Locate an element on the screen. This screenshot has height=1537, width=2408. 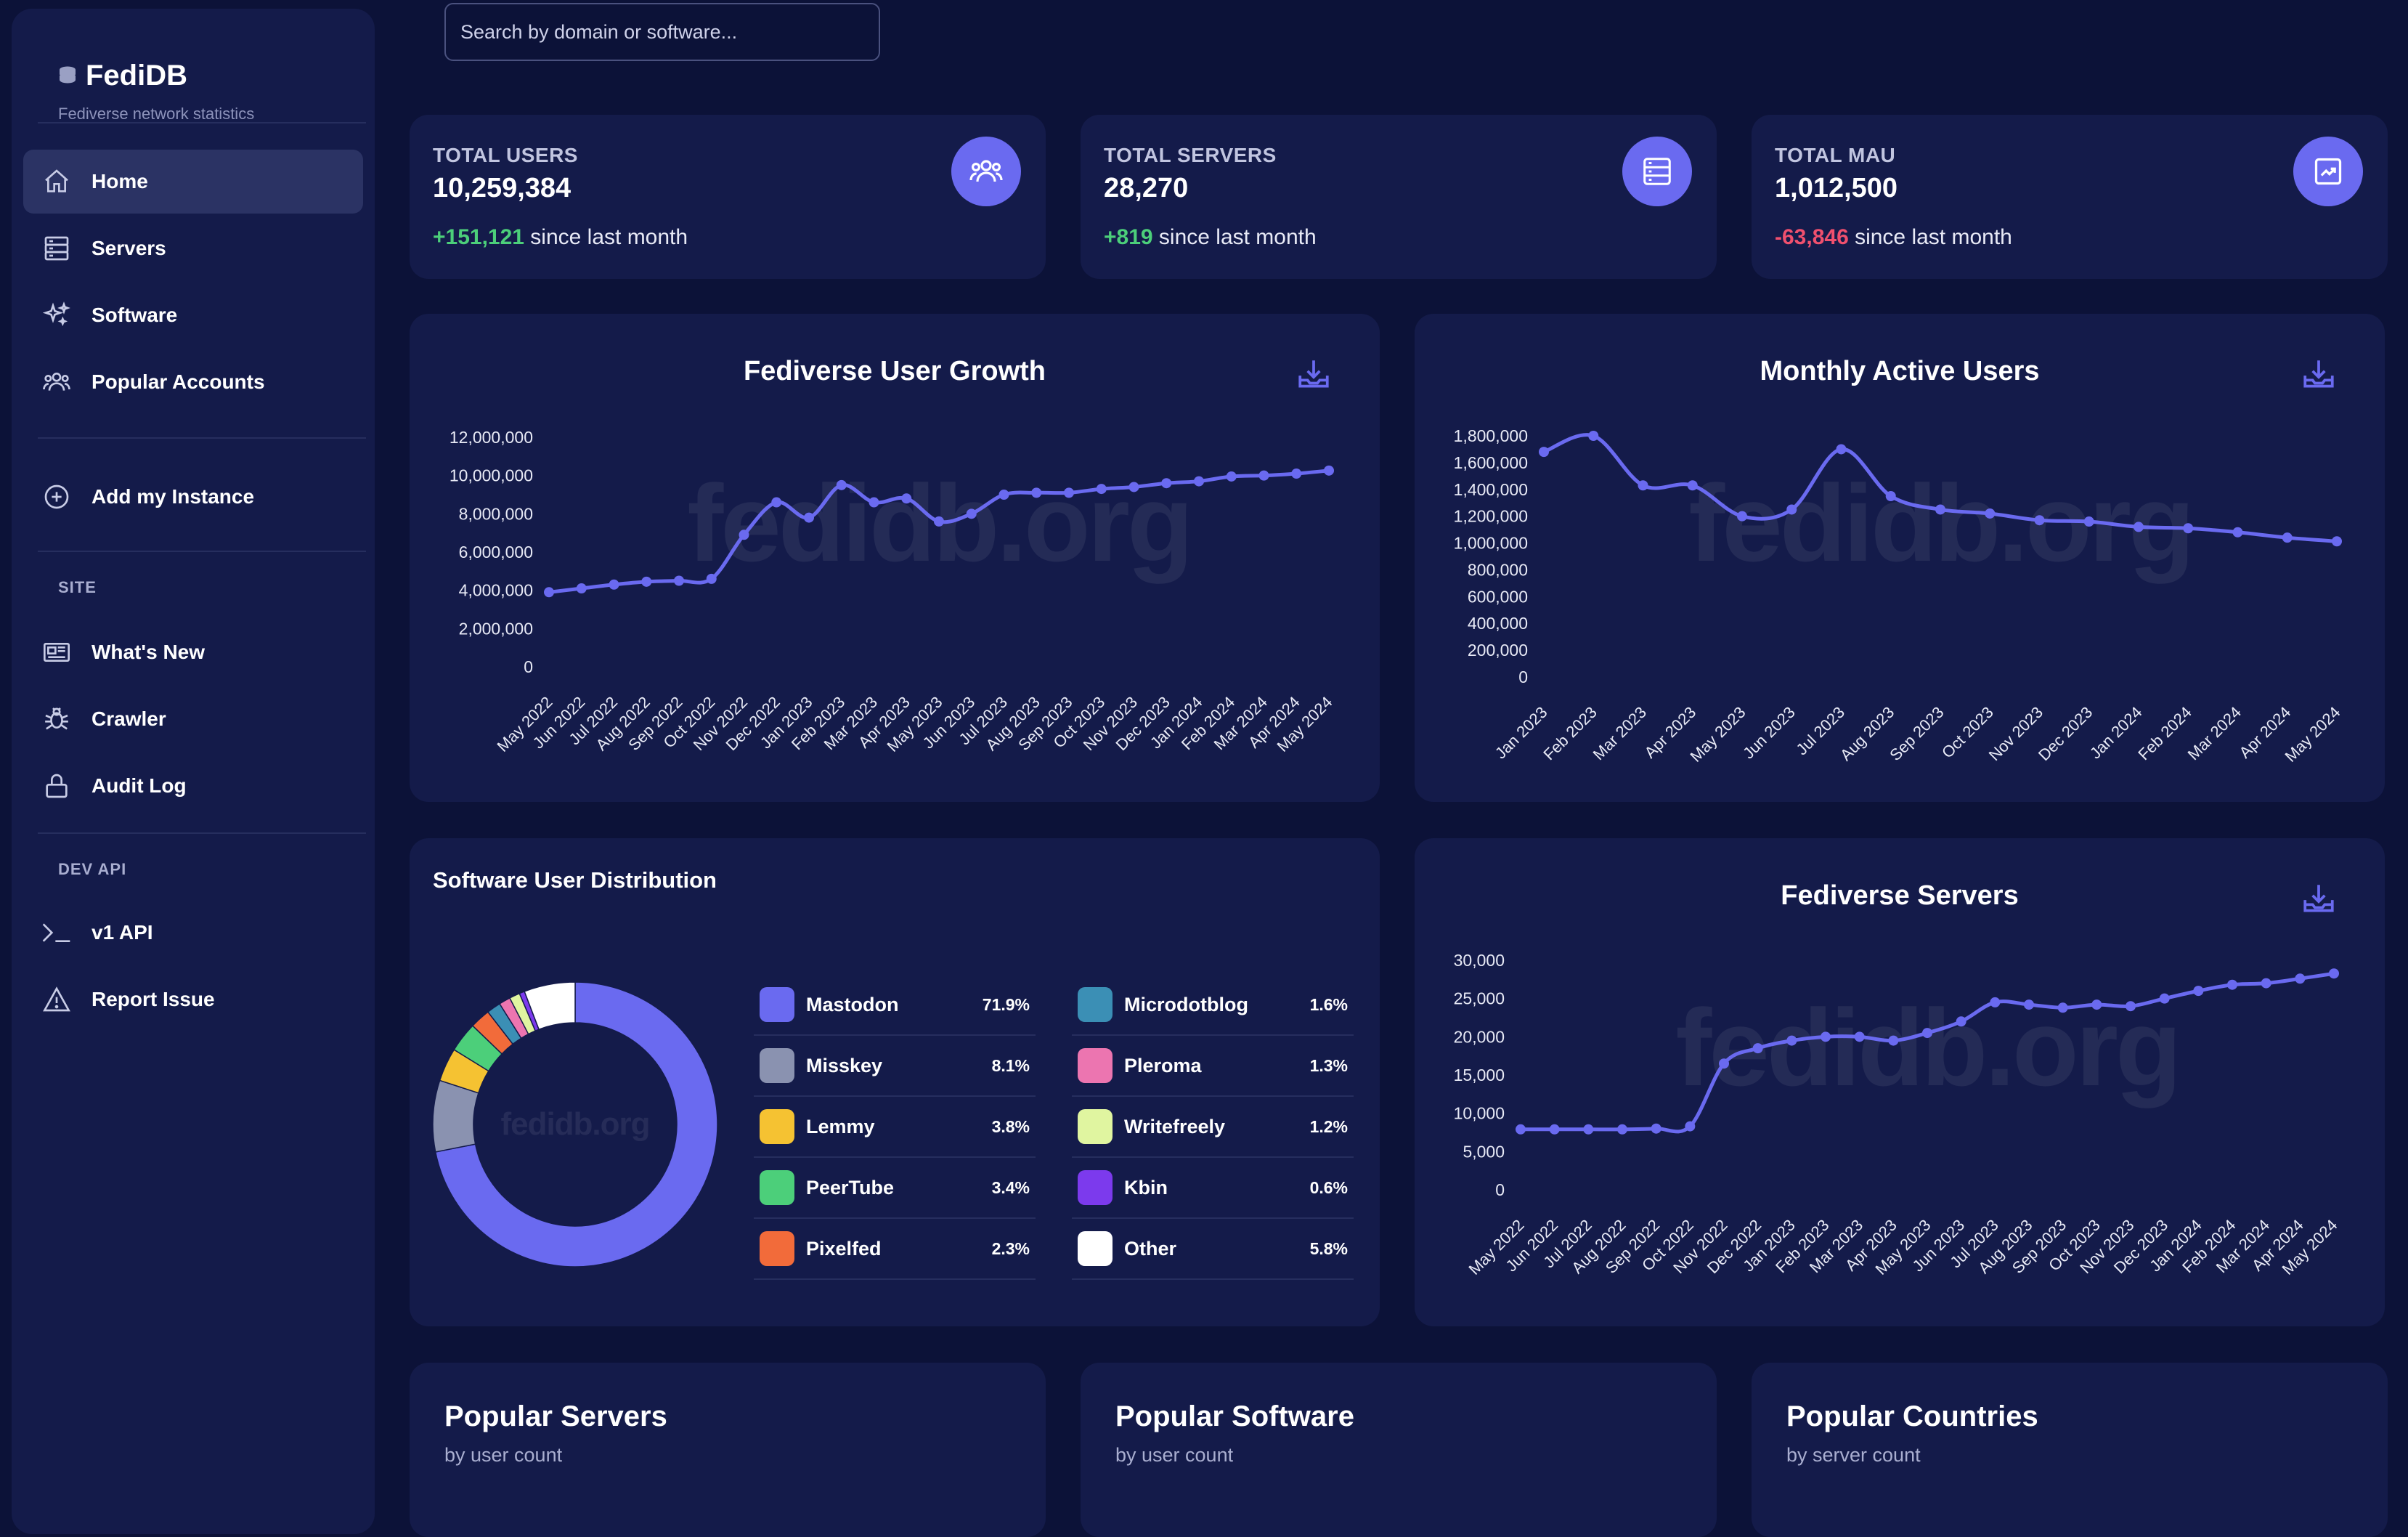
x-tick-label: Sep 2023 is located at coordinates (1916, 733).